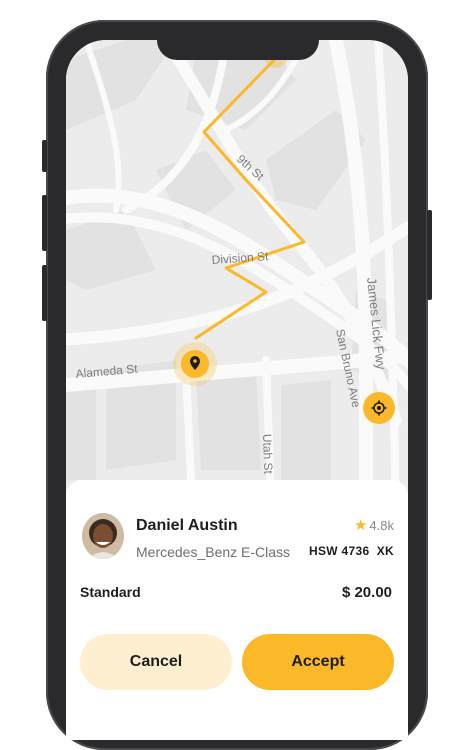 The image size is (456, 750). Describe the element at coordinates (213, 552) in the screenshot. I see `car-model: Mercedes_Benz E-Class` at that location.